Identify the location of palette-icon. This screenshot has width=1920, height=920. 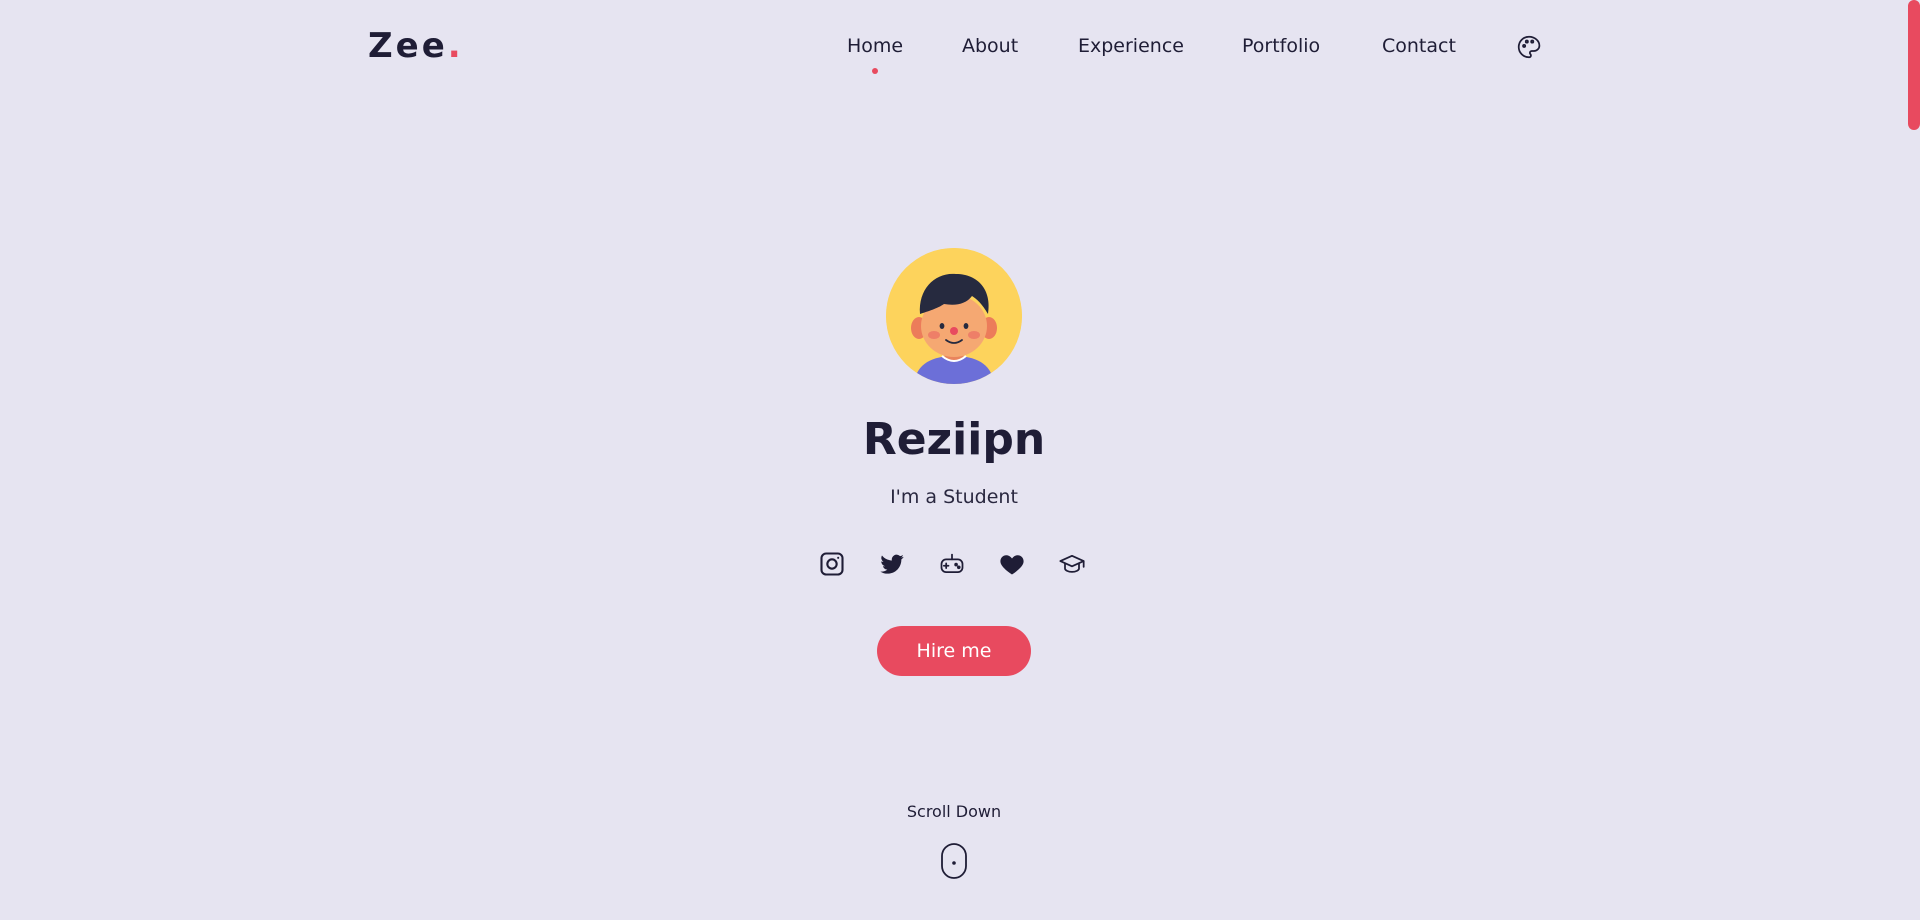
(1529, 47).